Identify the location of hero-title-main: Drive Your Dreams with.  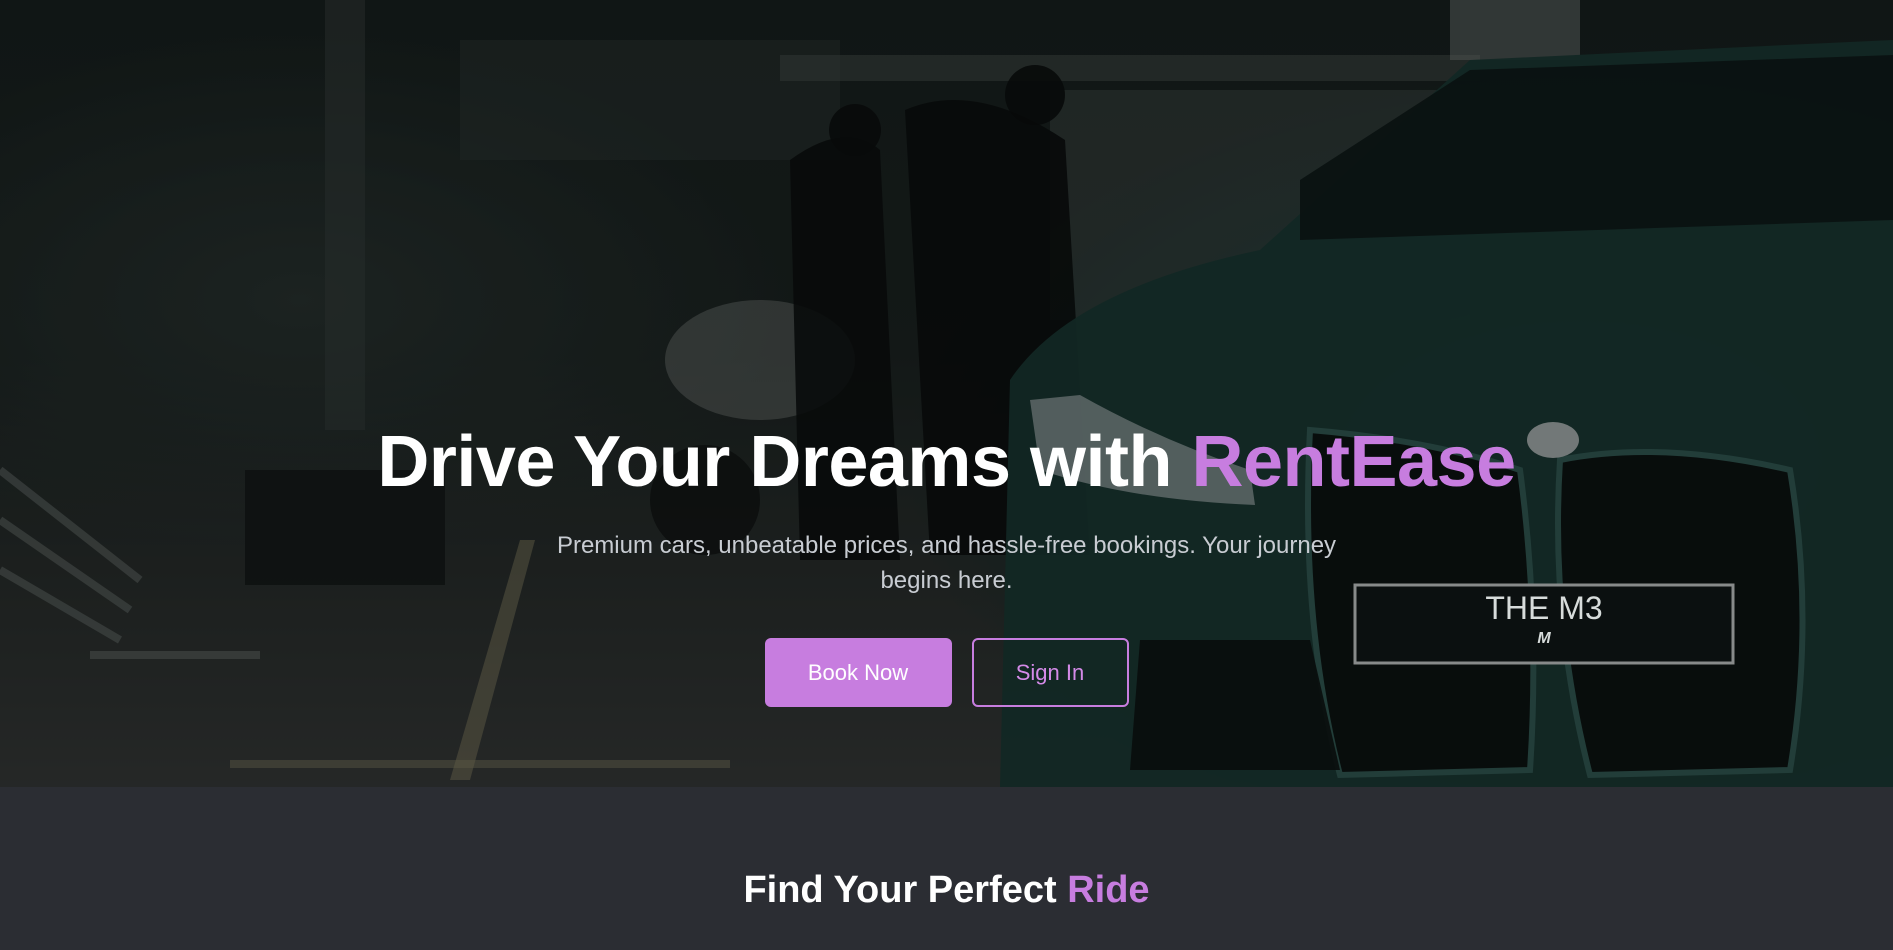
(784, 462).